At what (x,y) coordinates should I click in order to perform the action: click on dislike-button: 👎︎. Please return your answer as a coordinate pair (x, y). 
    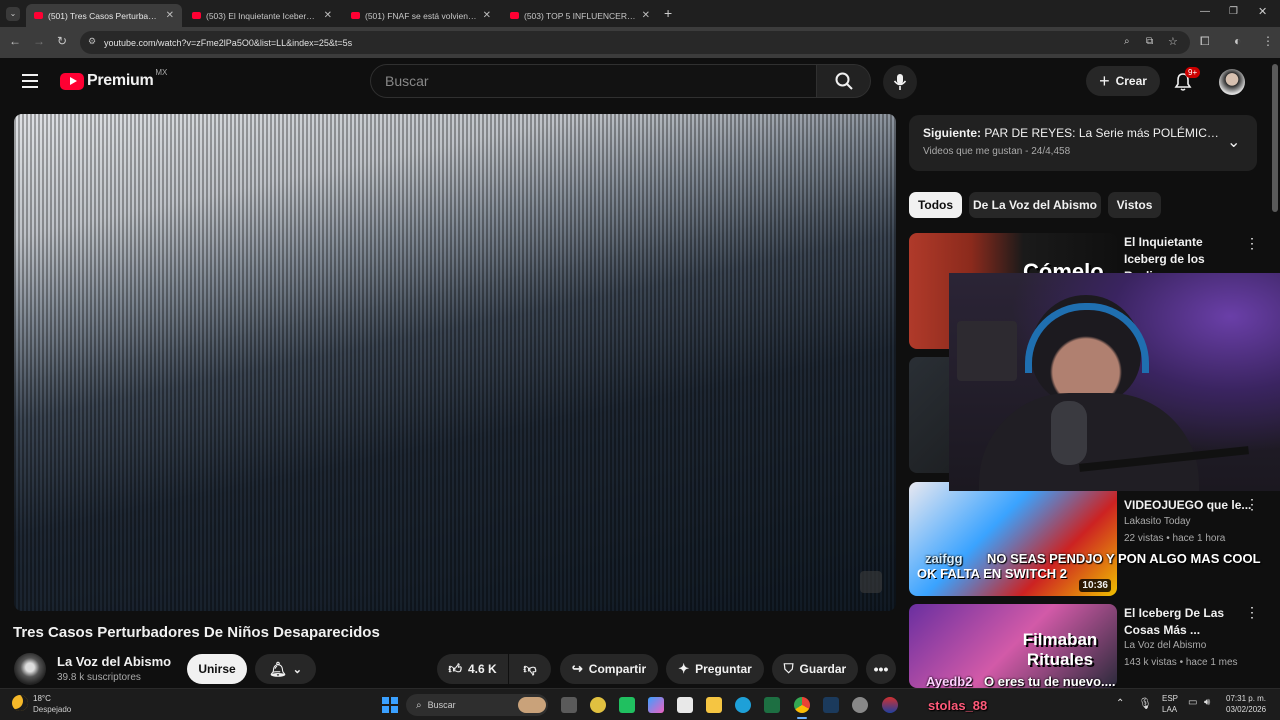
    Looking at the image, I should click on (530, 669).